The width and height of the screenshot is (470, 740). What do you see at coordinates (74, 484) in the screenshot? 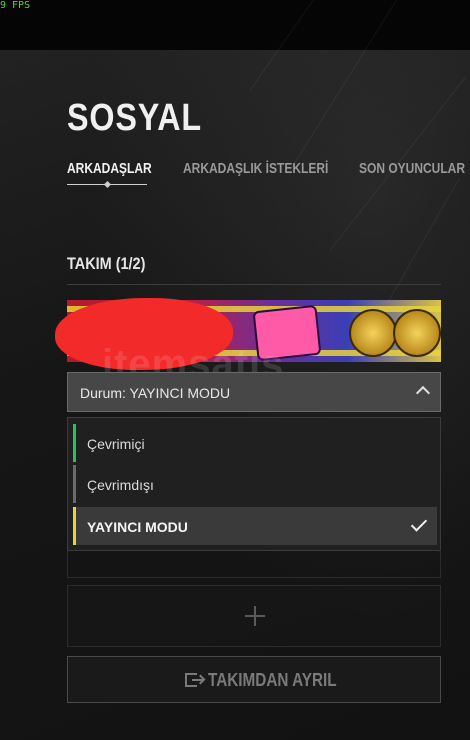
I see `offline-indicator` at bounding box center [74, 484].